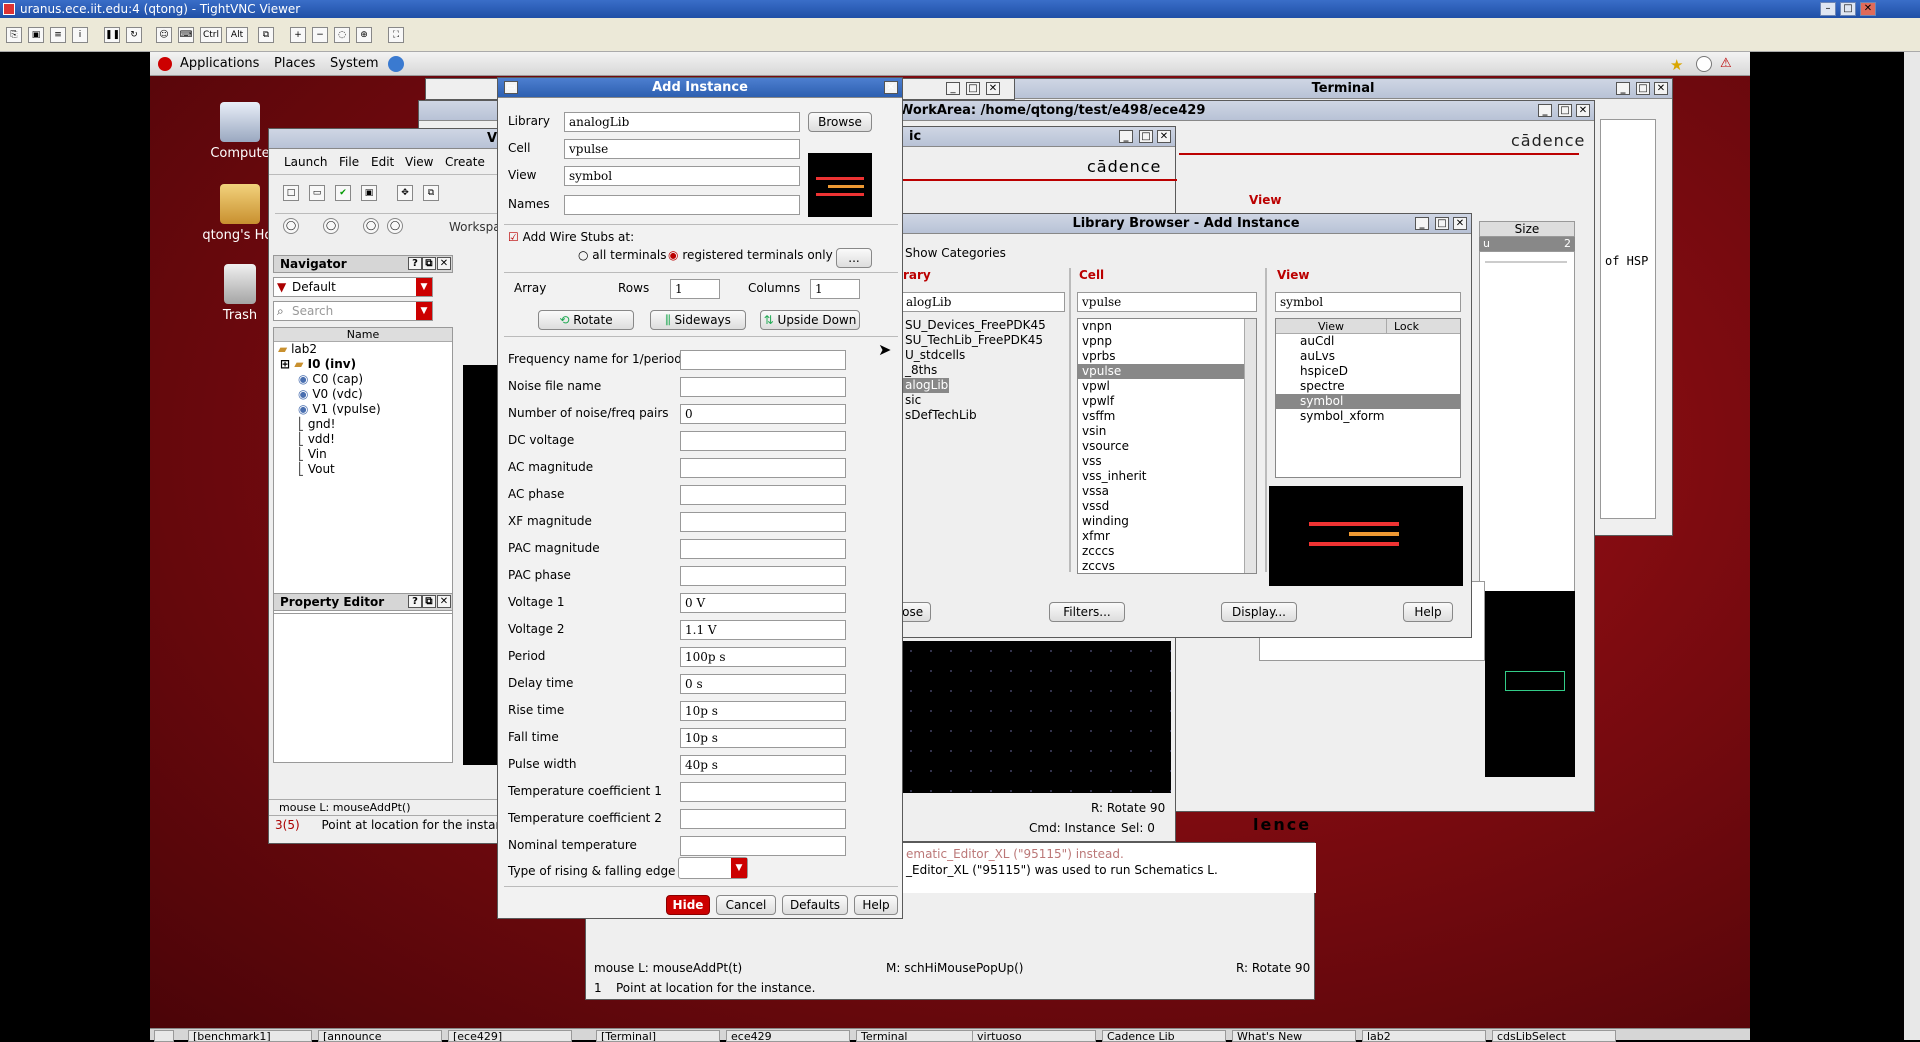 This screenshot has width=1920, height=1042. What do you see at coordinates (431, 193) in the screenshot?
I see `copy-icon: ⧉` at bounding box center [431, 193].